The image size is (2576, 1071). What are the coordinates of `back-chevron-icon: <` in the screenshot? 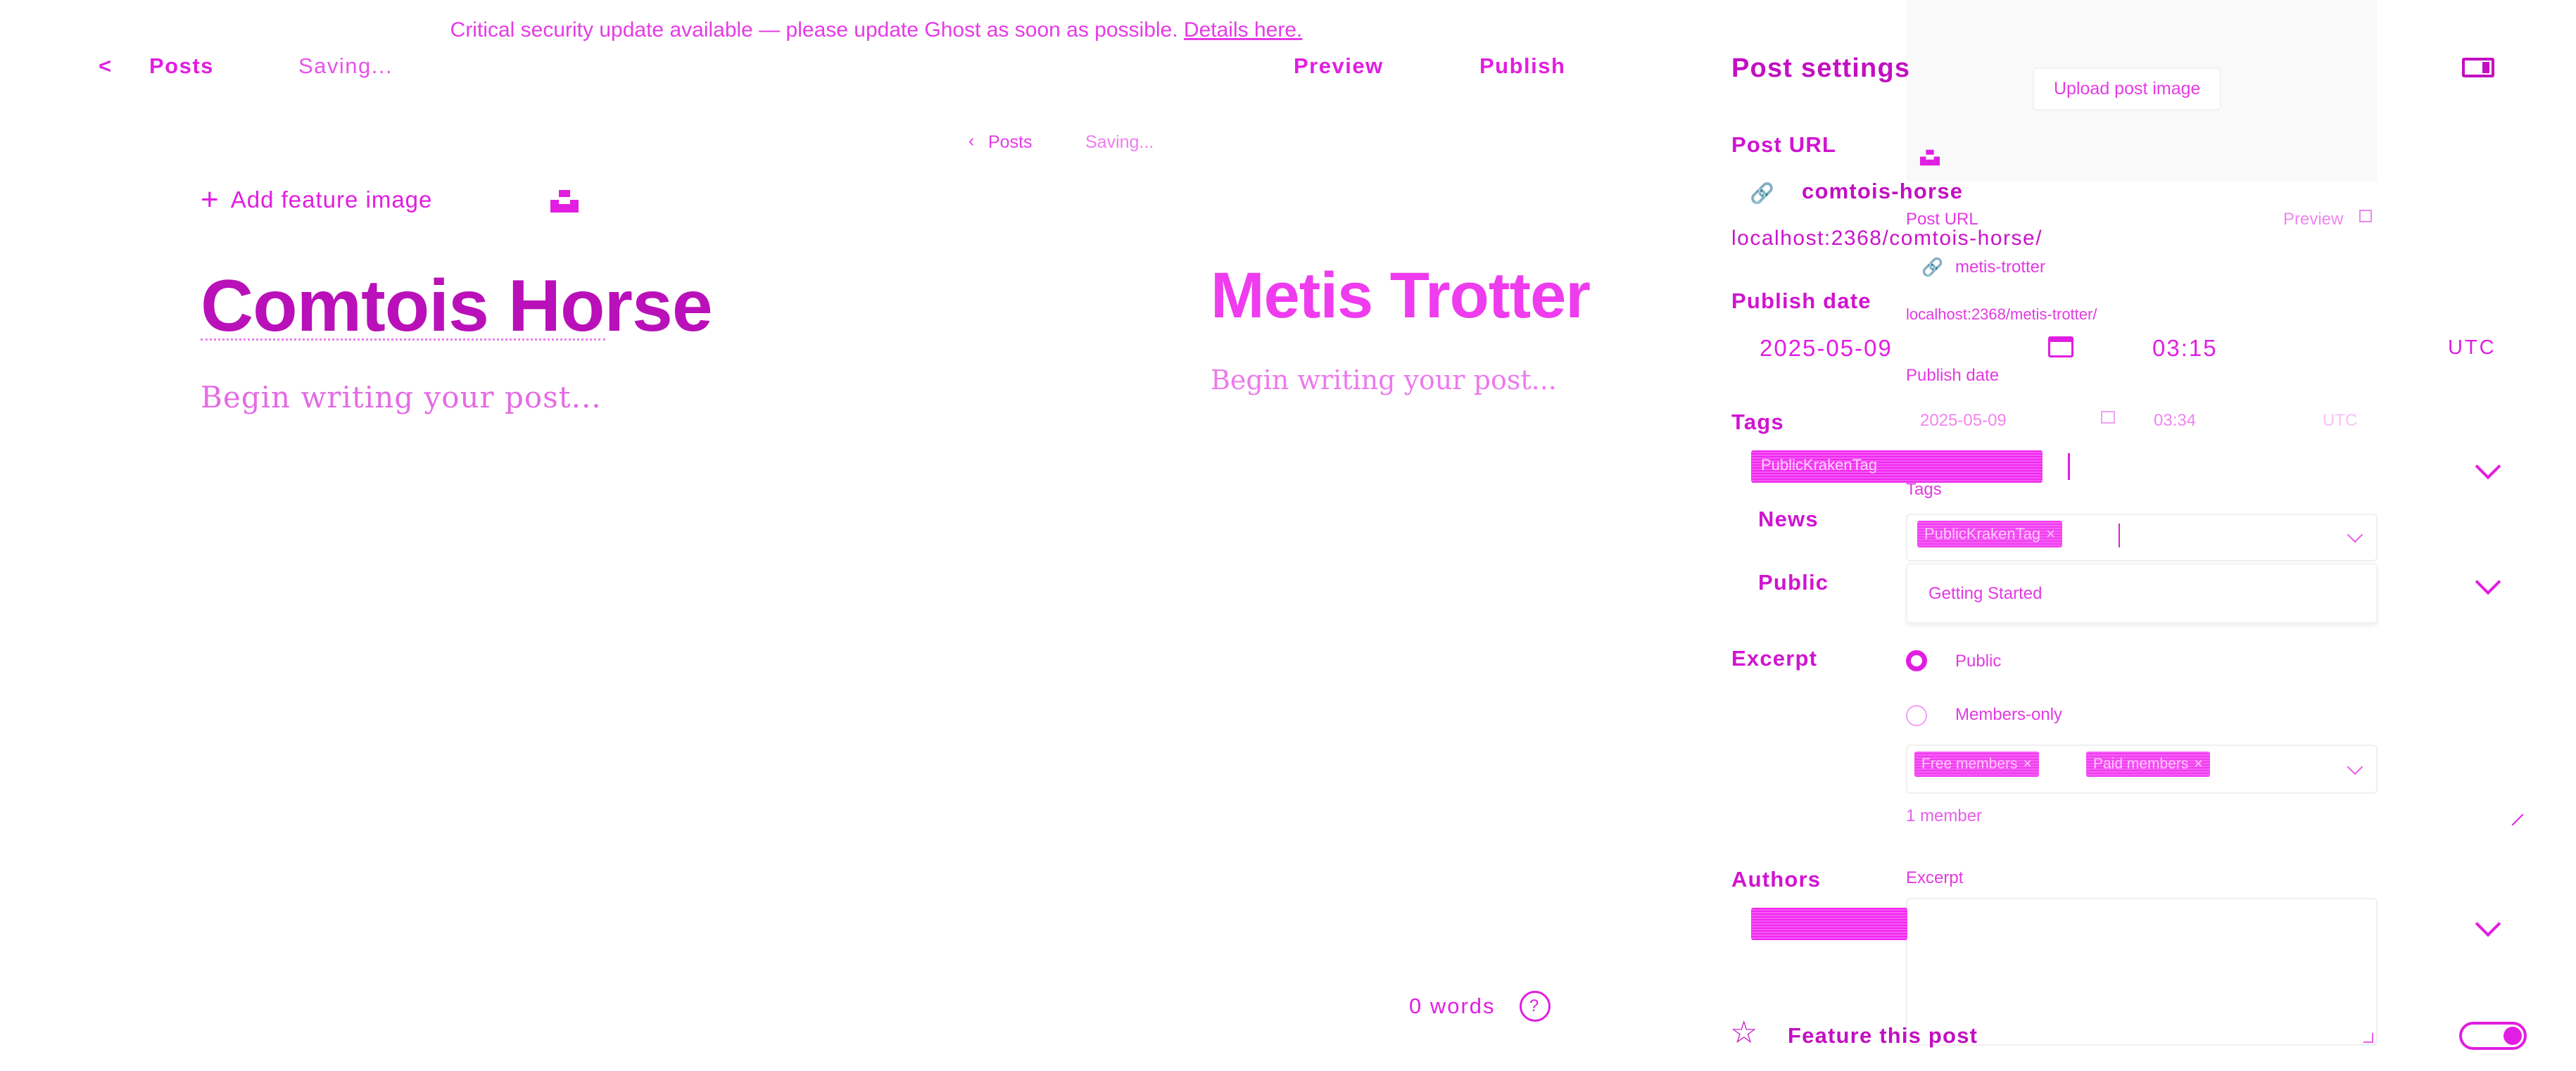 It's located at (106, 66).